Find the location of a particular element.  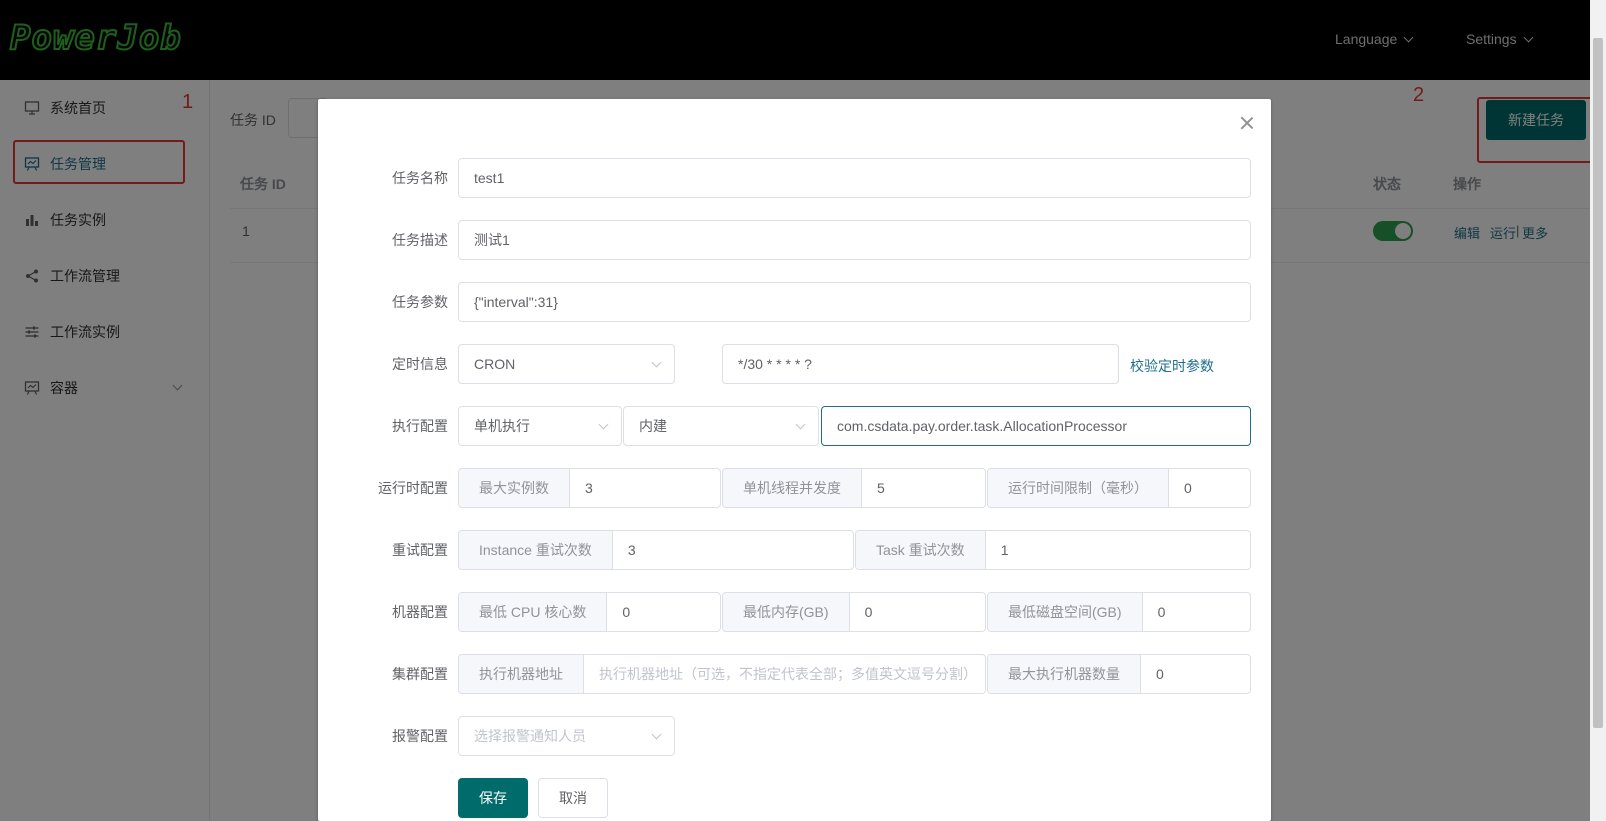

close-icon is located at coordinates (1247, 123).